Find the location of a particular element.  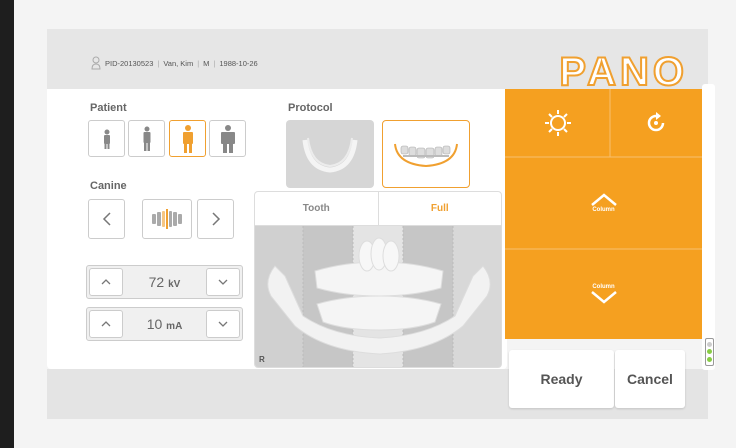

patient-sex: M is located at coordinates (206, 63).